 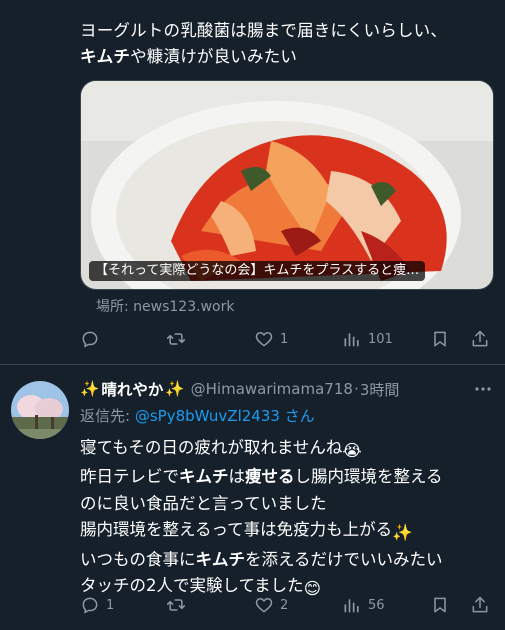 I want to click on reply-to-prefix: 返信先:, so click(x=107, y=416).